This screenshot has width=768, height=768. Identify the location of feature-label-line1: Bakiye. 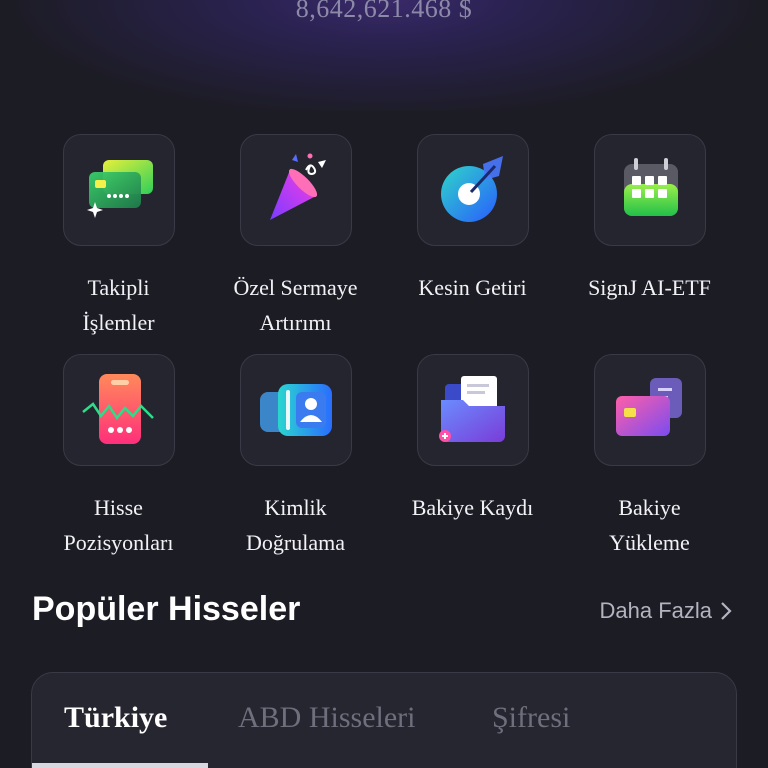
(649, 507).